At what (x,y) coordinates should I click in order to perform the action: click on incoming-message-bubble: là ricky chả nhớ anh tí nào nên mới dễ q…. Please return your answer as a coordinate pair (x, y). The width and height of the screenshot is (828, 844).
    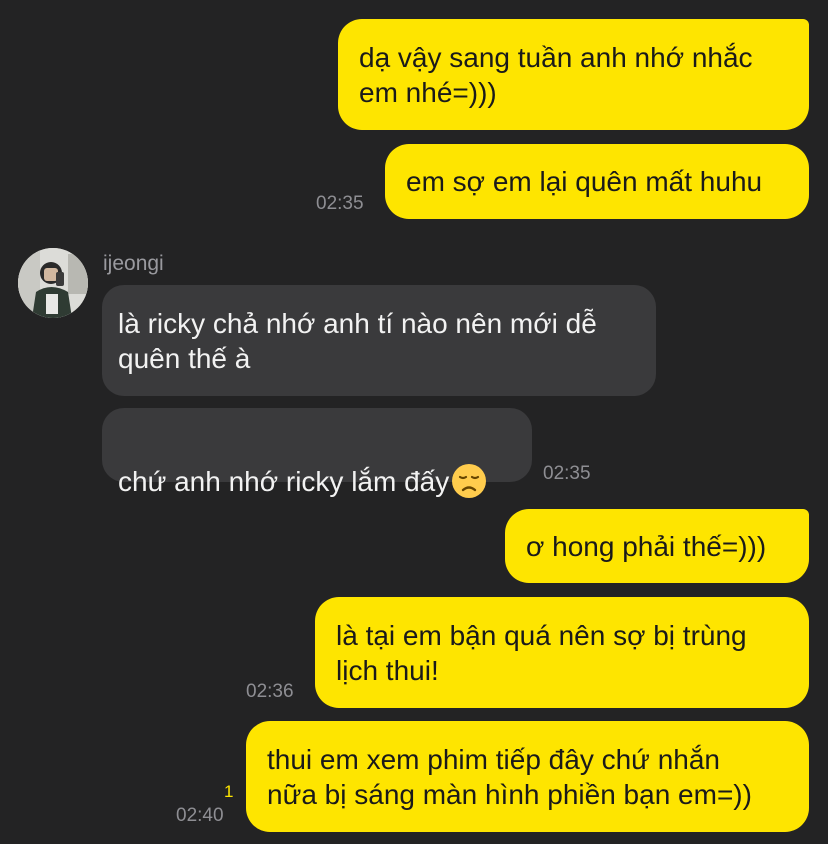
    Looking at the image, I should click on (379, 340).